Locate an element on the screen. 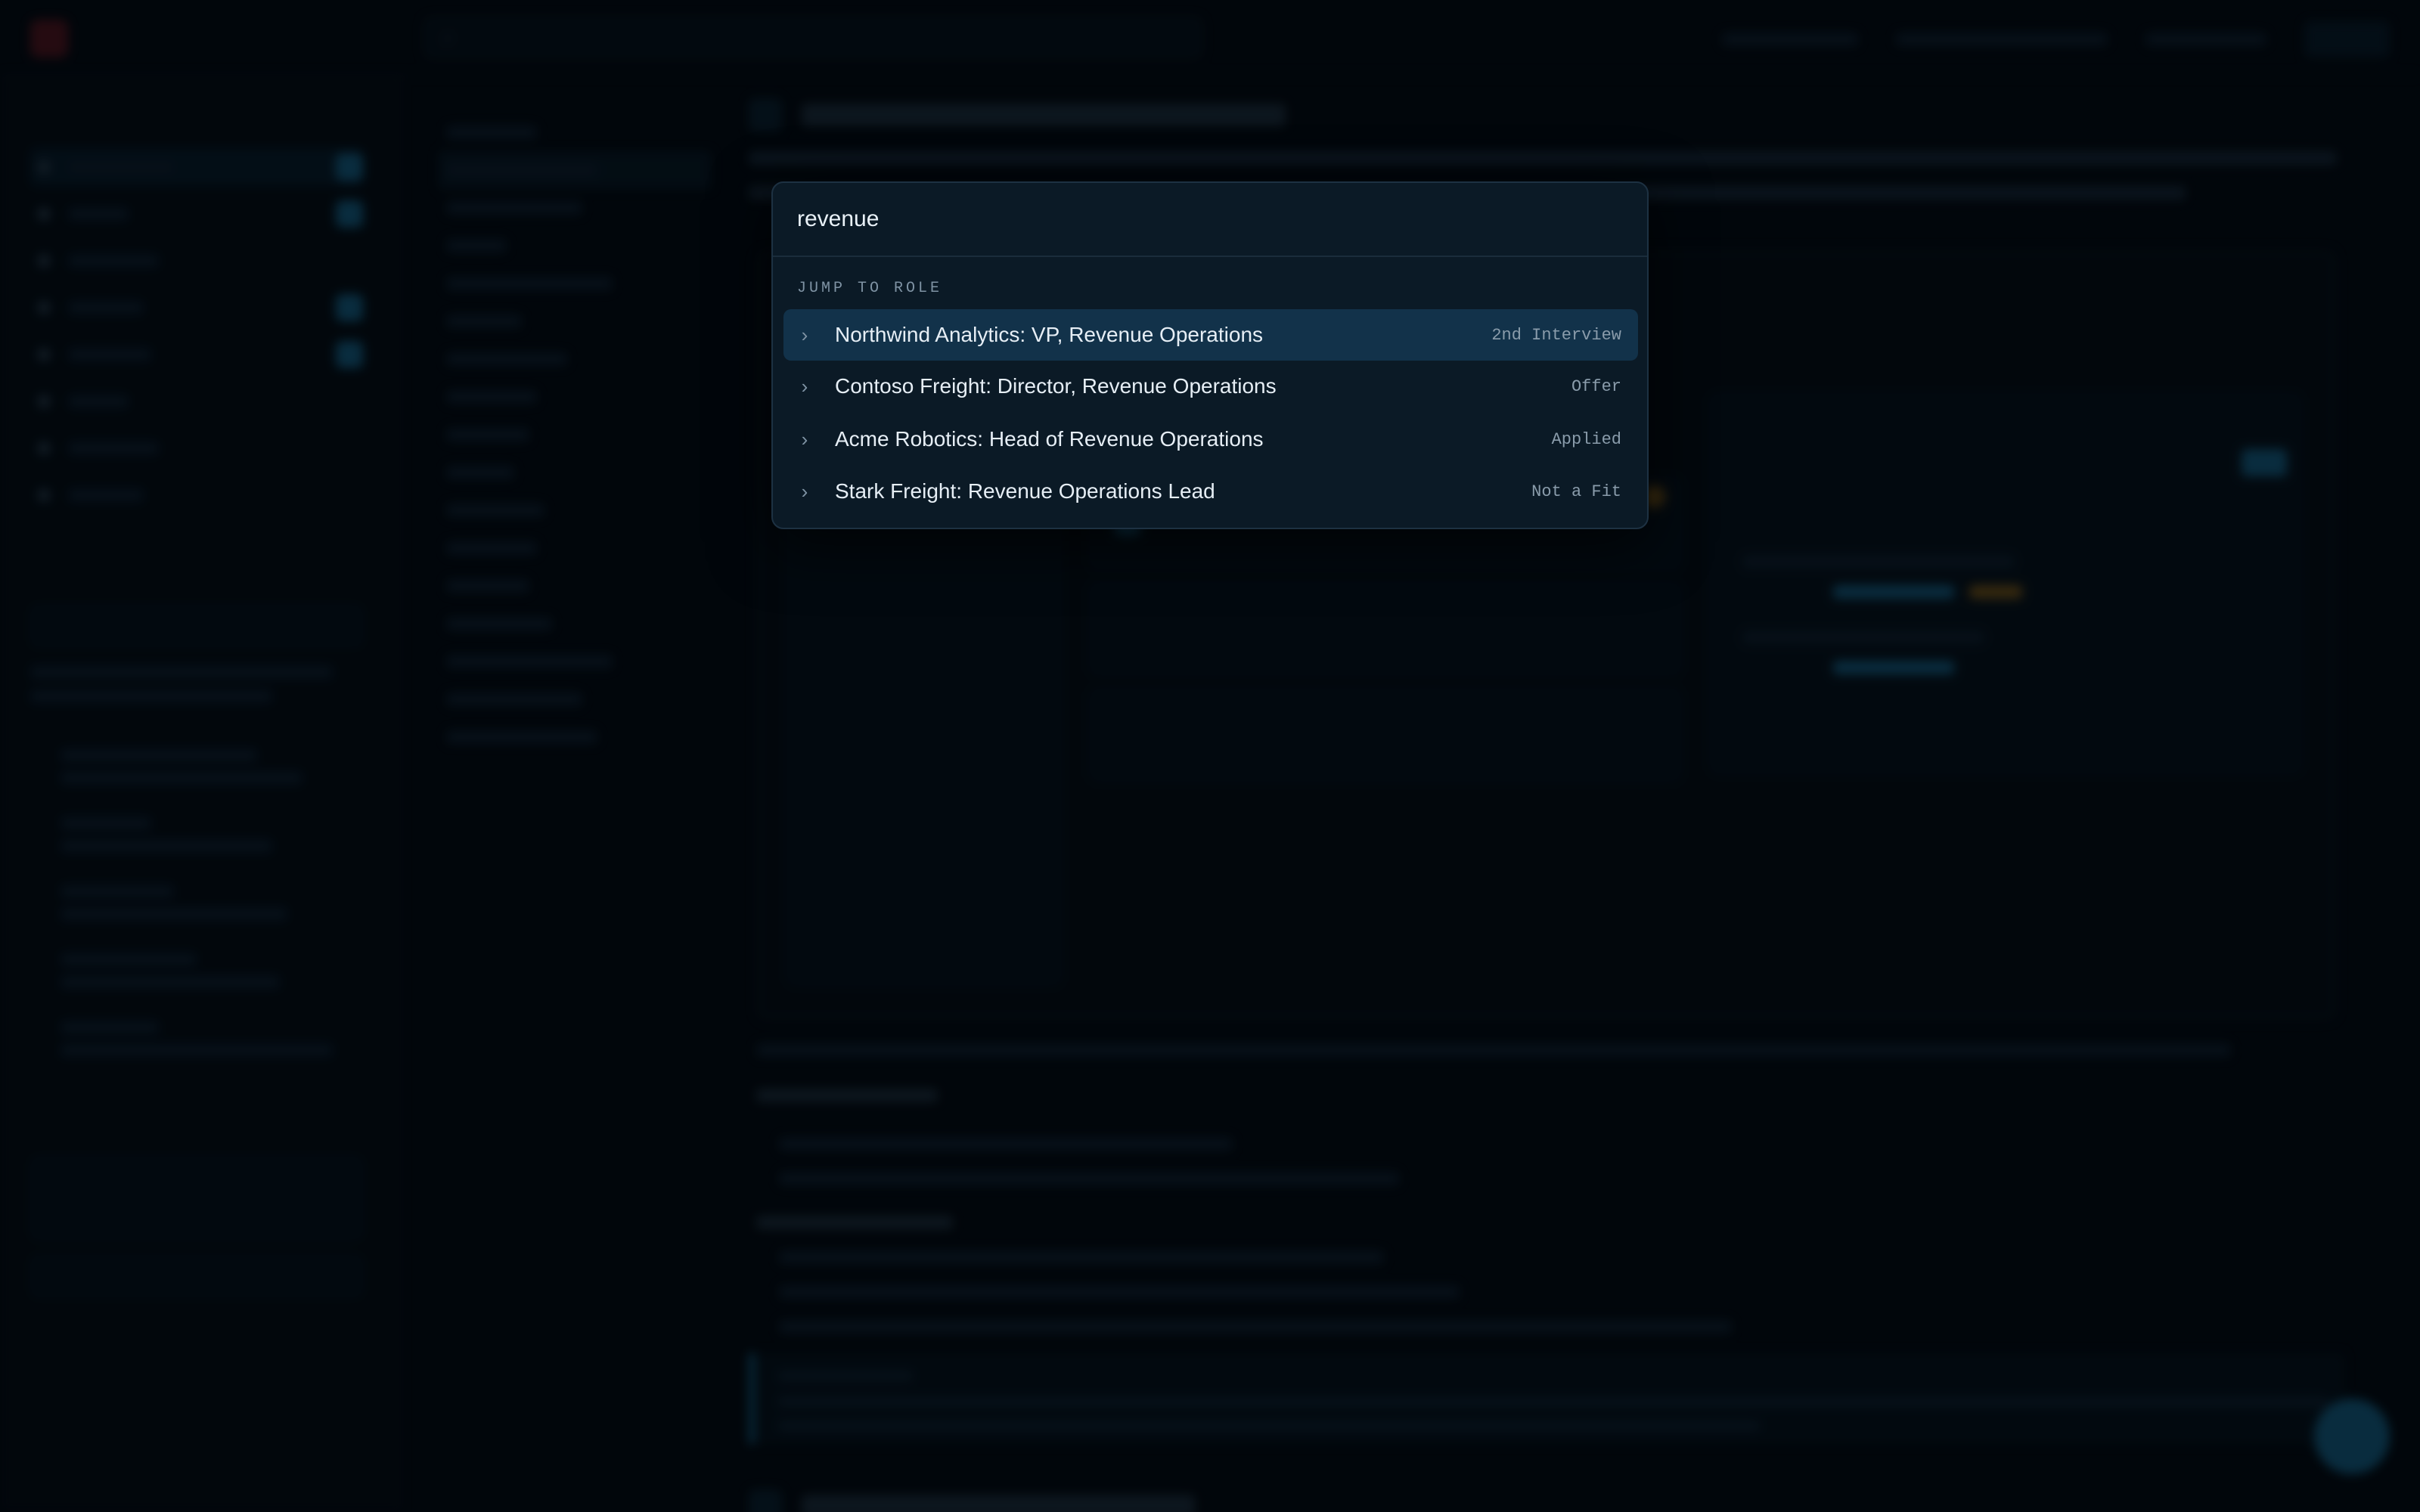  result-title: Stark Freight: Revenue Operations Lead is located at coordinates (1025, 491).